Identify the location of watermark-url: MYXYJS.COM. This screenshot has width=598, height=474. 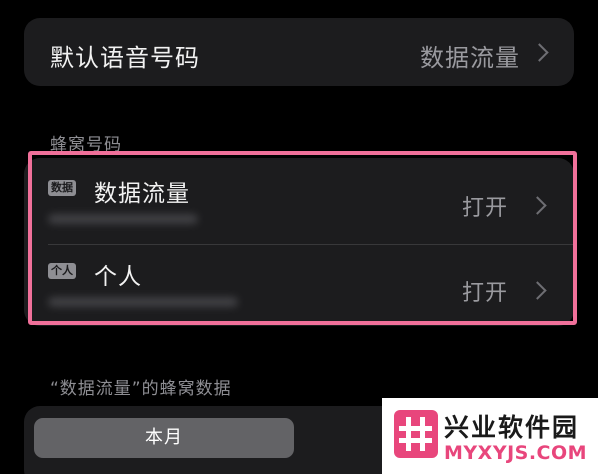
(516, 453).